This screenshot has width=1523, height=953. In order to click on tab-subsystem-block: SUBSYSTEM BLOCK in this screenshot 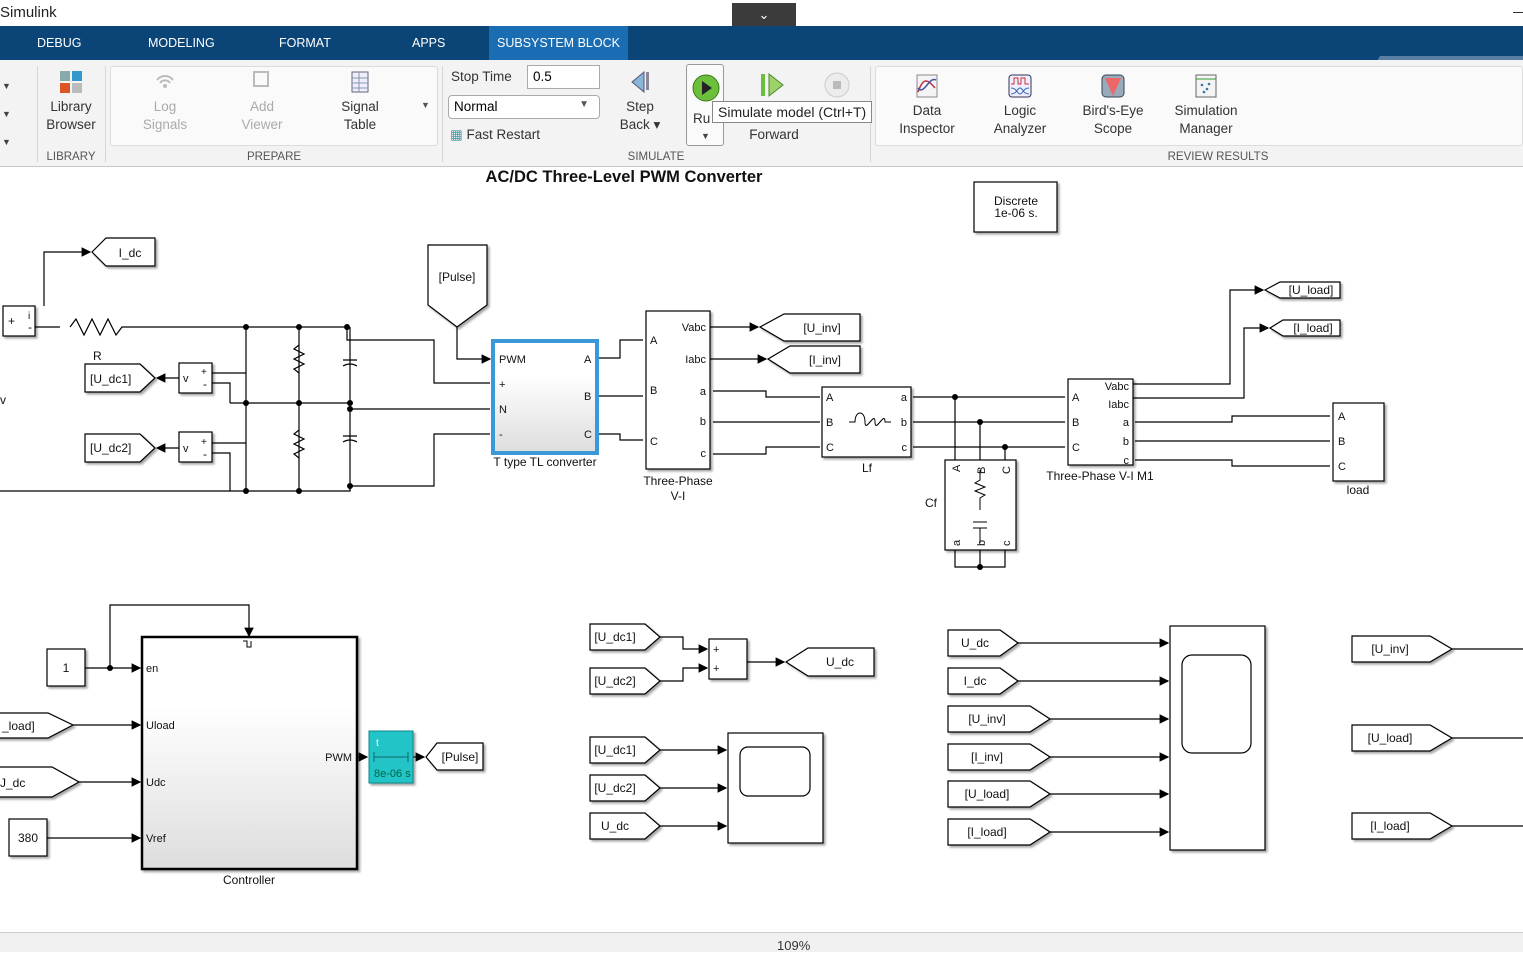, I will do `click(558, 43)`.